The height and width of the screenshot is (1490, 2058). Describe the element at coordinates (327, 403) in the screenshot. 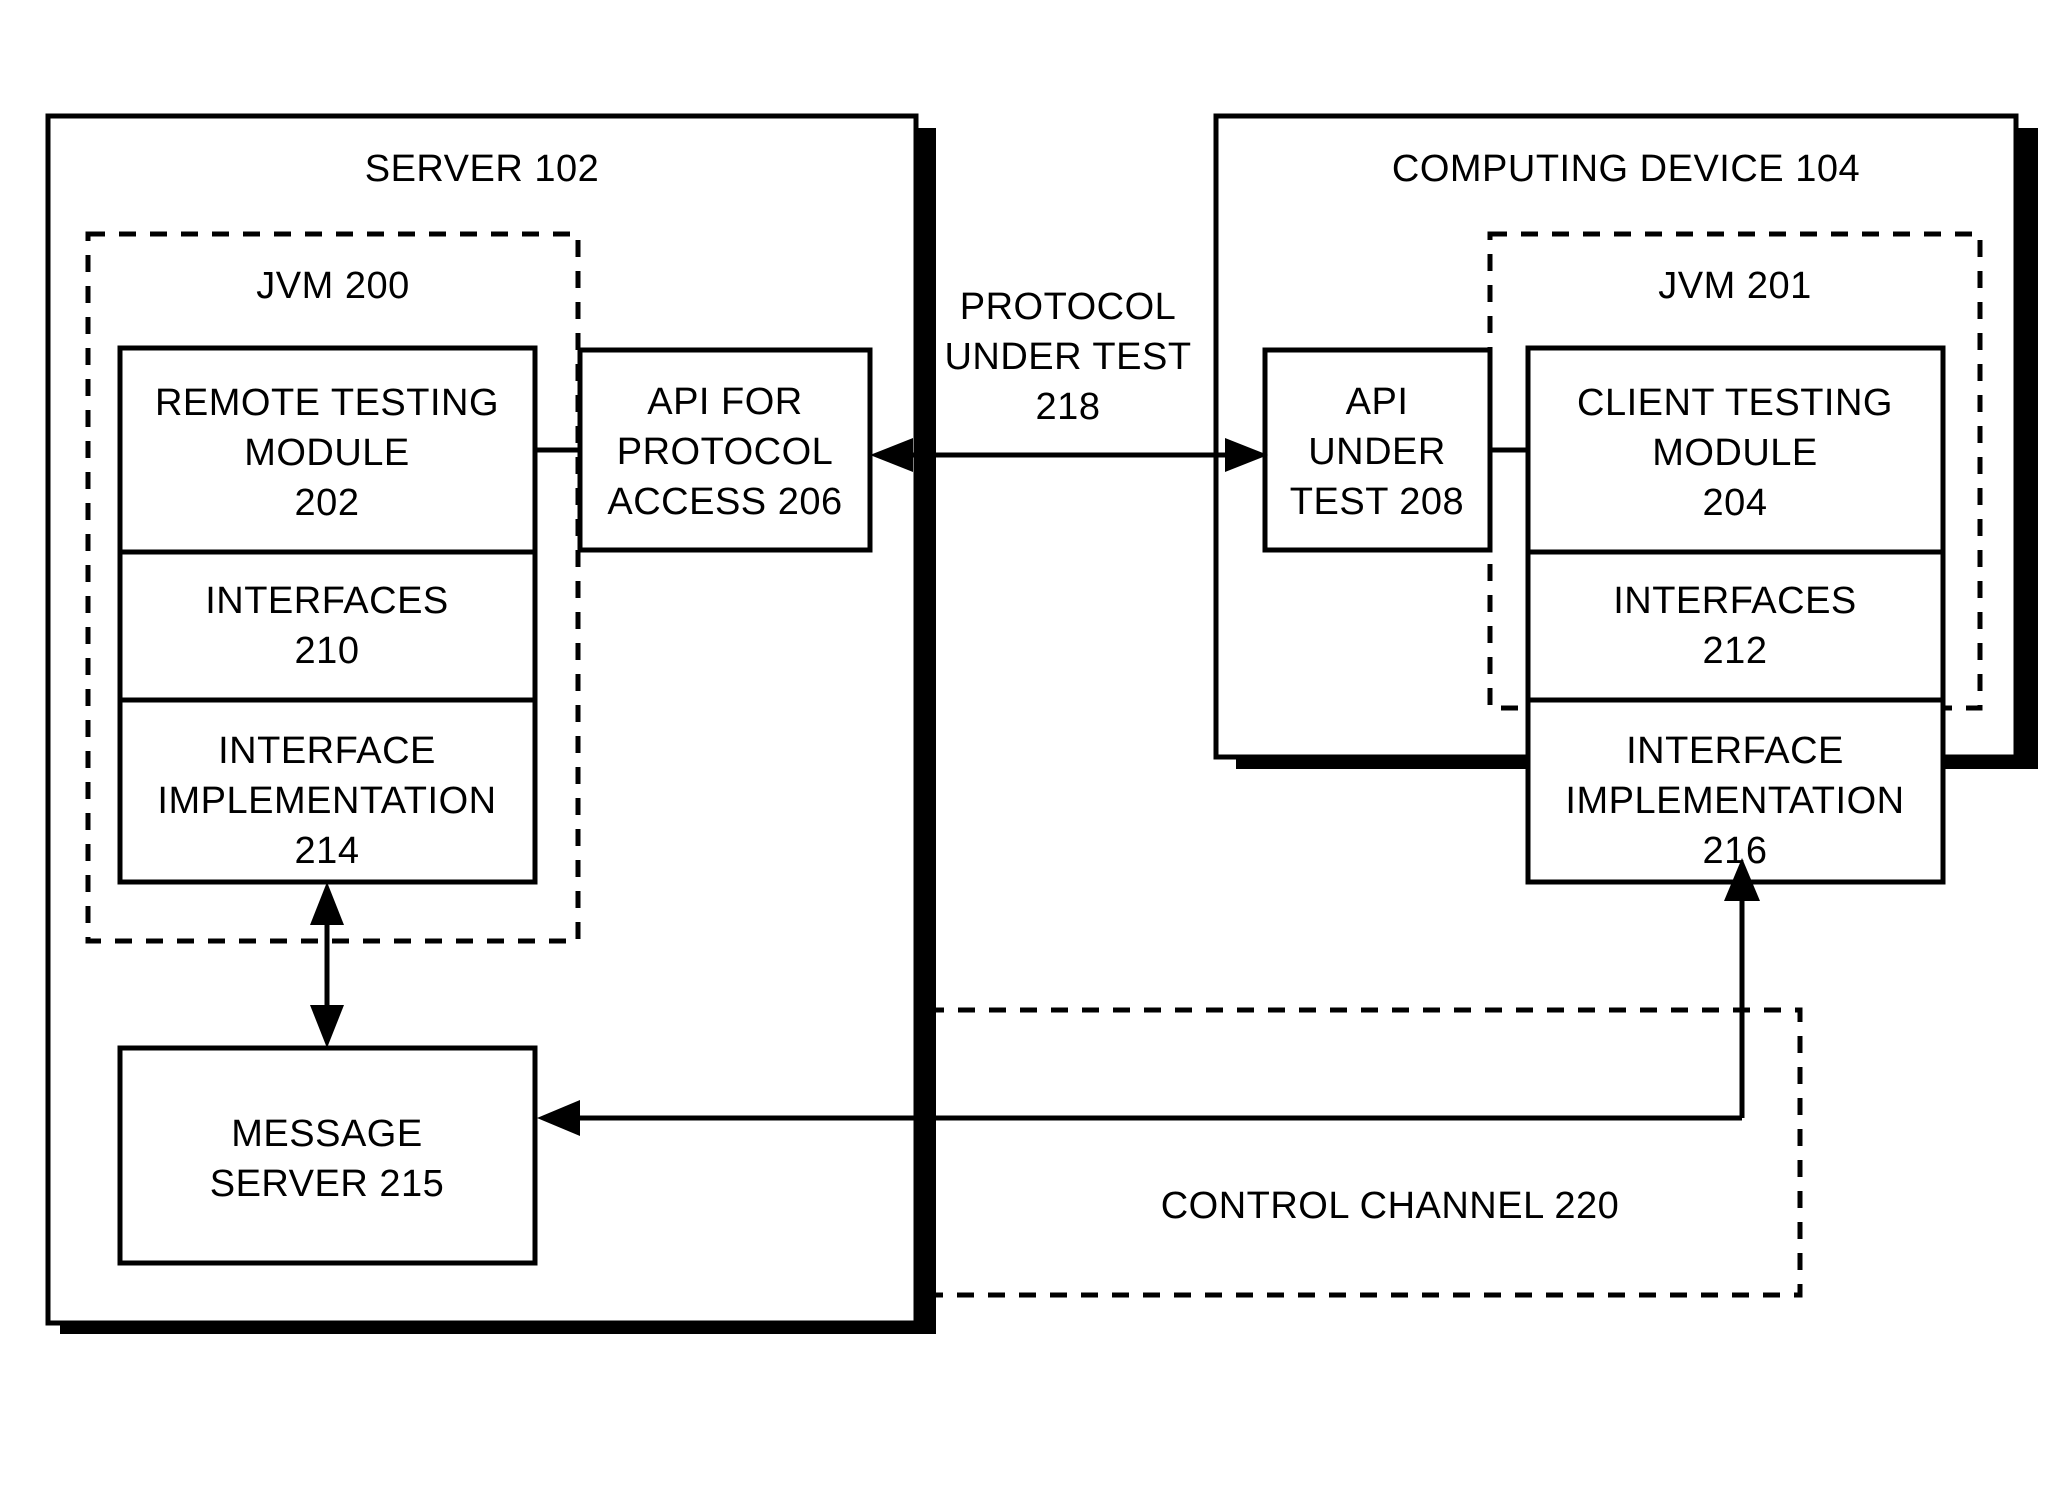

I see `remote-testing-module-line1: REMOTE TESTING` at that location.